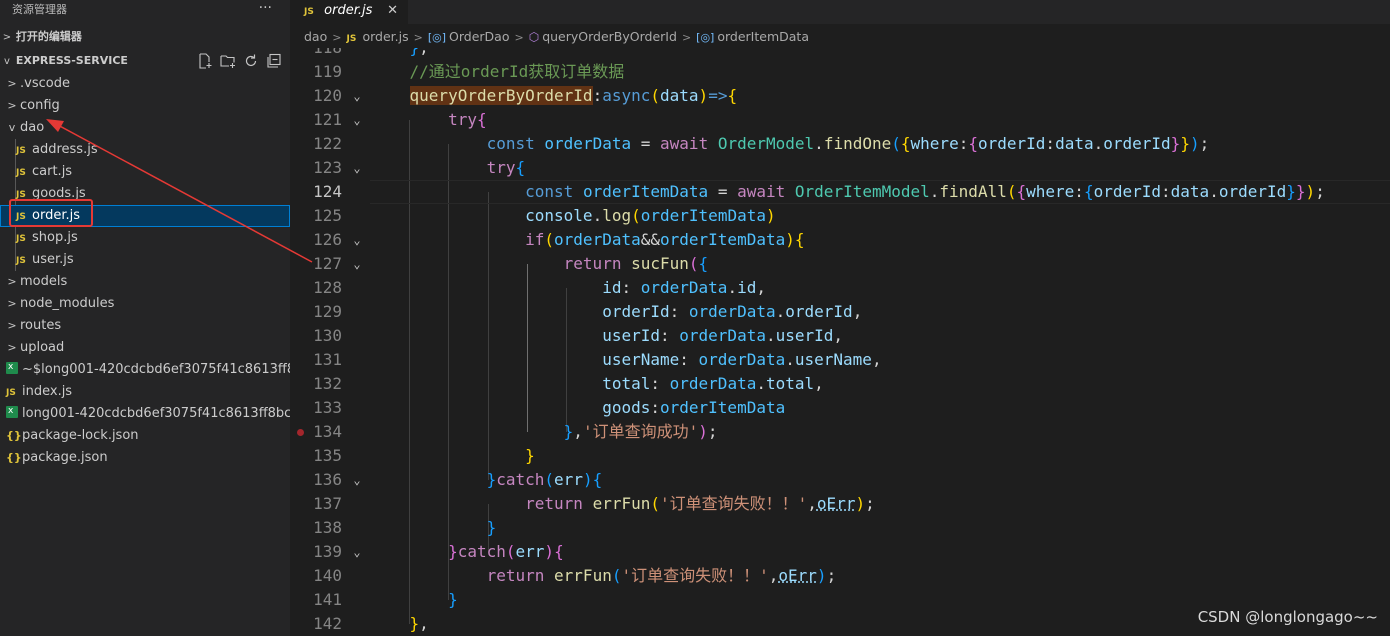 This screenshot has width=1390, height=636. I want to click on tab-order-js: JS order.js ✕, so click(349, 12).